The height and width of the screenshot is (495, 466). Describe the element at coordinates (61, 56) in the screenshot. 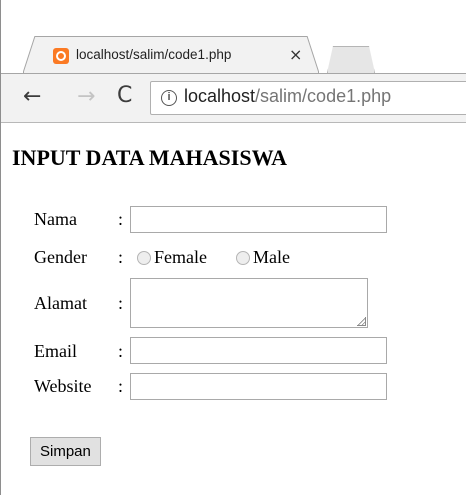

I see `xampp-favicon-icon` at that location.